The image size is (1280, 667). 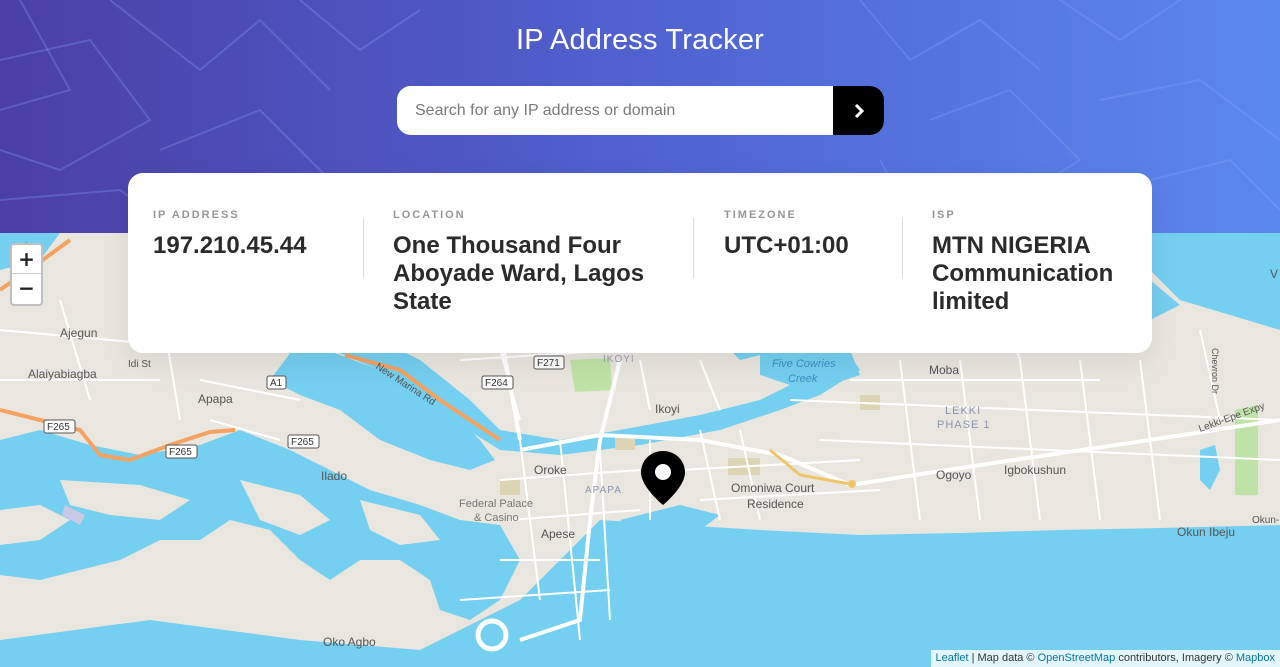 I want to click on place-label: Okun-, so click(x=1265, y=520).